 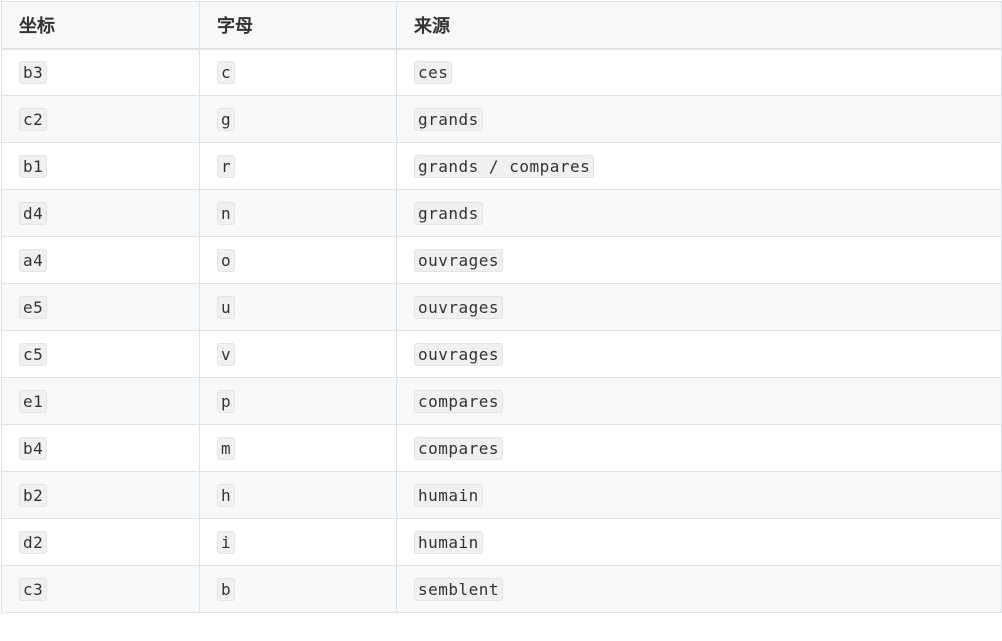 I want to click on cell-letter: b, so click(x=298, y=589).